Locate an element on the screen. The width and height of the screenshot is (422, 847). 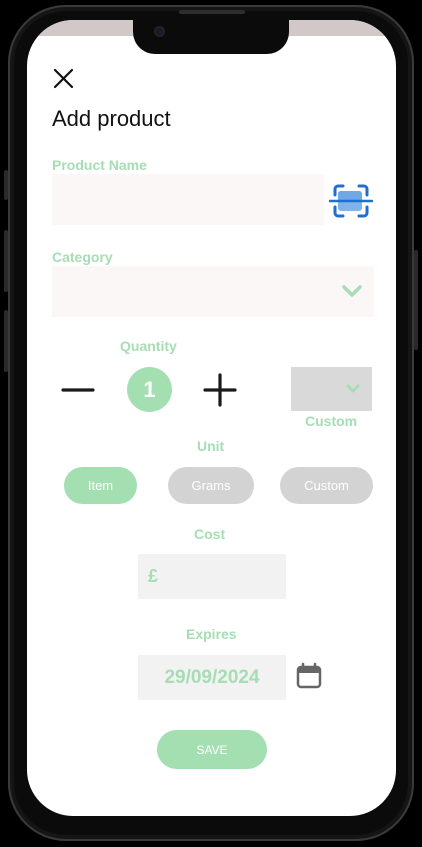
expiry-date-field: 29/09/2024 is located at coordinates (212, 677).